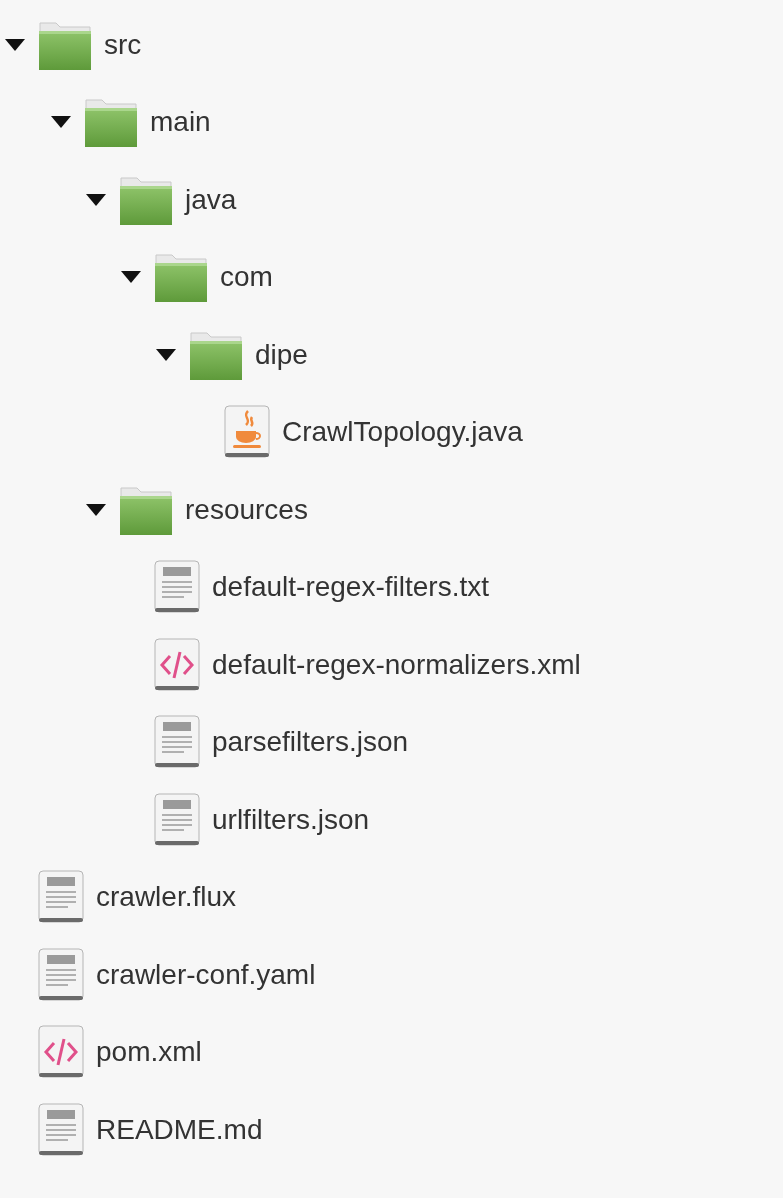 The width and height of the screenshot is (783, 1198). Describe the element at coordinates (402, 432) in the screenshot. I see `file-name: CrawlTopology.java` at that location.